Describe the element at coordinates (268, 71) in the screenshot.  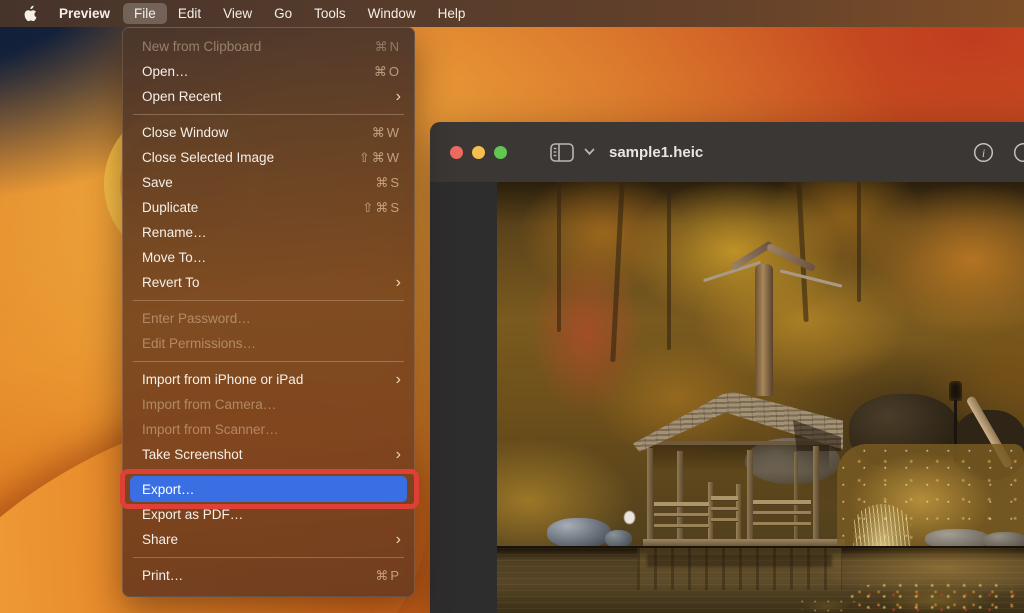
I see `menu-item-open: Open… ⌘O` at that location.